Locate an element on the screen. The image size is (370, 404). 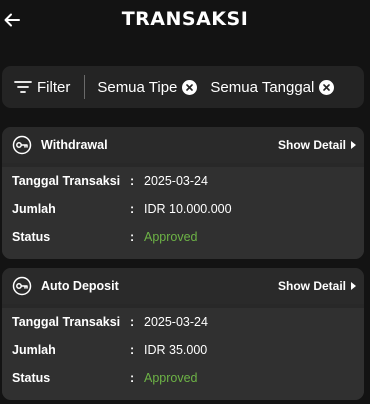
filter-label: Filter is located at coordinates (54, 87).